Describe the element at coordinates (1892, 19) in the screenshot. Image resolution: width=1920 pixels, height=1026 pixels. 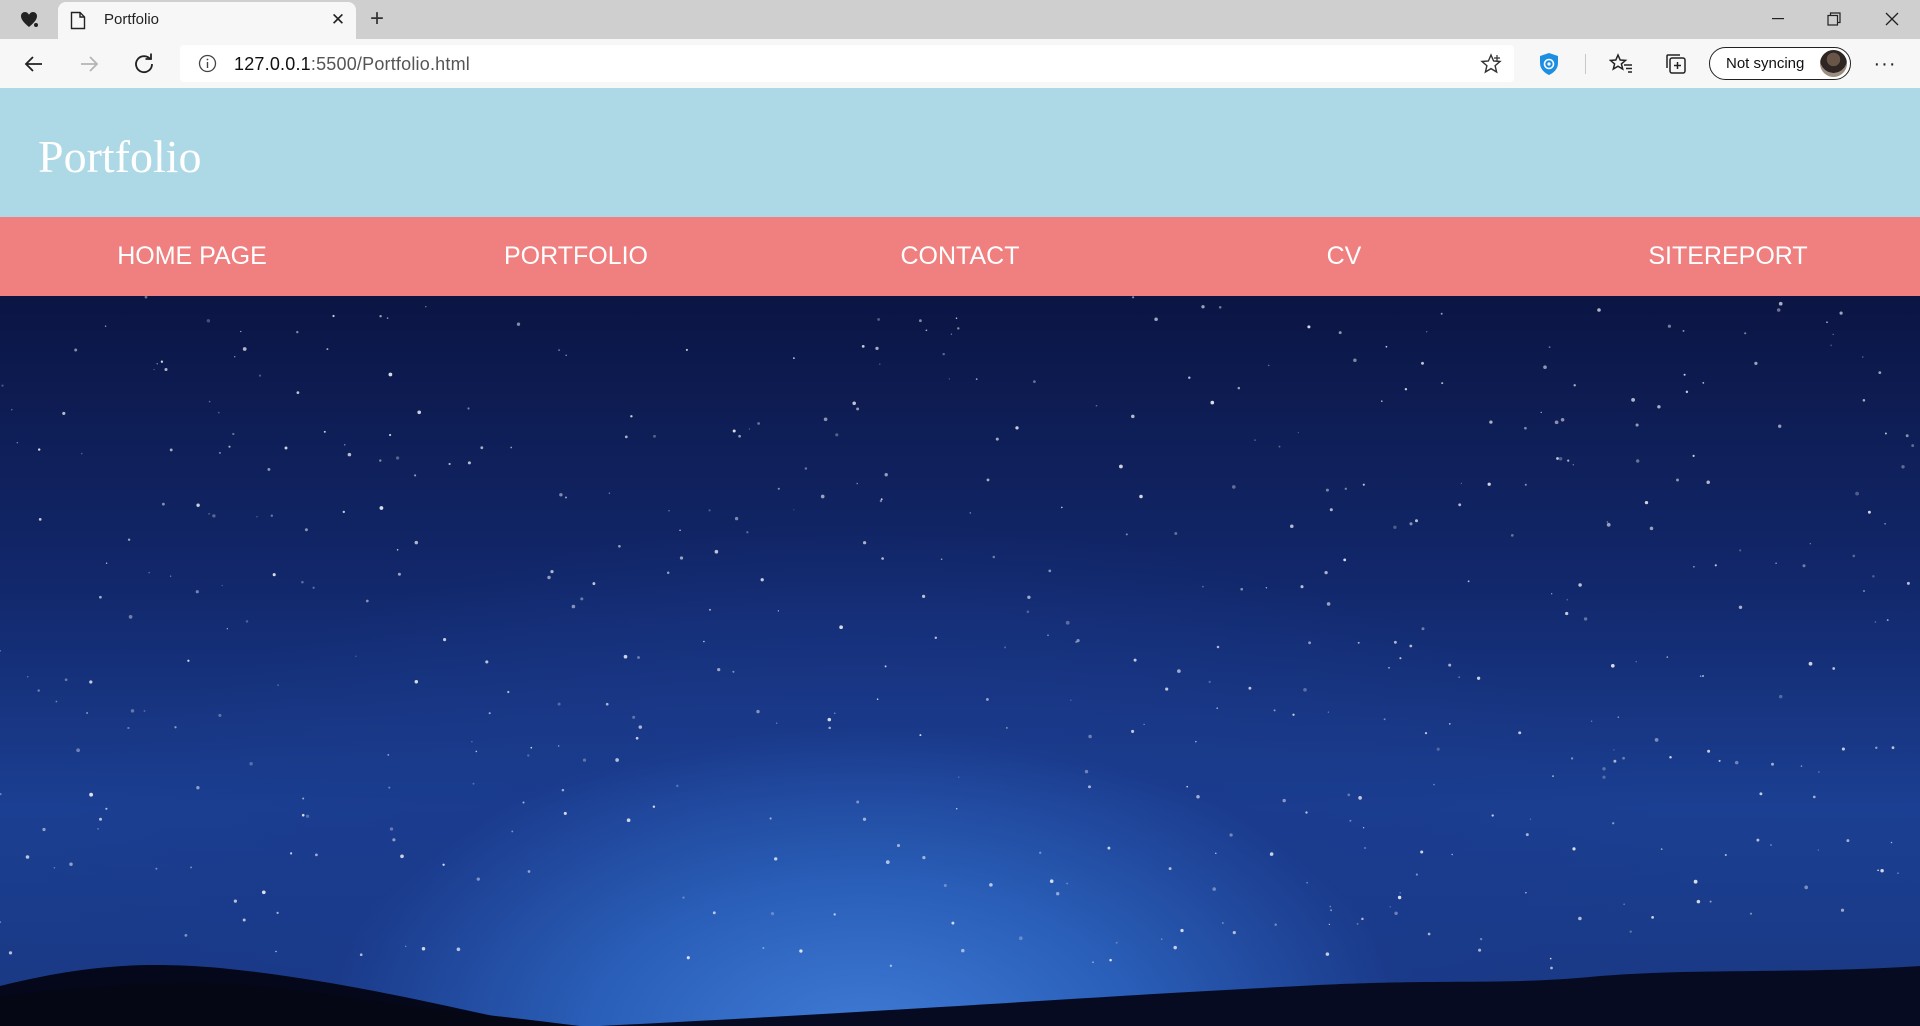
I see `window-close-icon` at that location.